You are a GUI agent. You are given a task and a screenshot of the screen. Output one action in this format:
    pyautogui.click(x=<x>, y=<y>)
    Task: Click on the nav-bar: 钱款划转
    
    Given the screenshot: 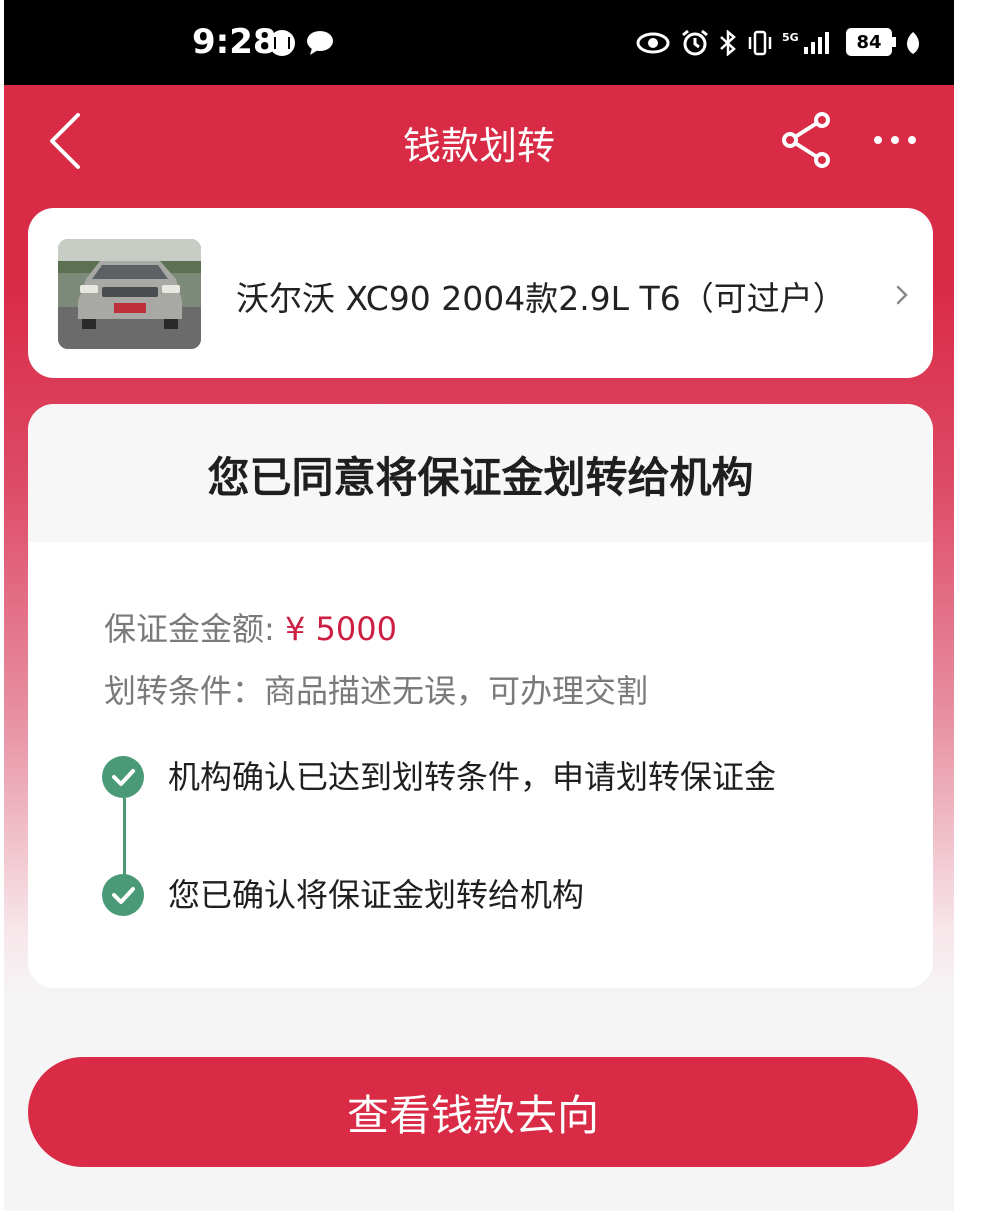 What is the action you would take?
    pyautogui.click(x=479, y=140)
    